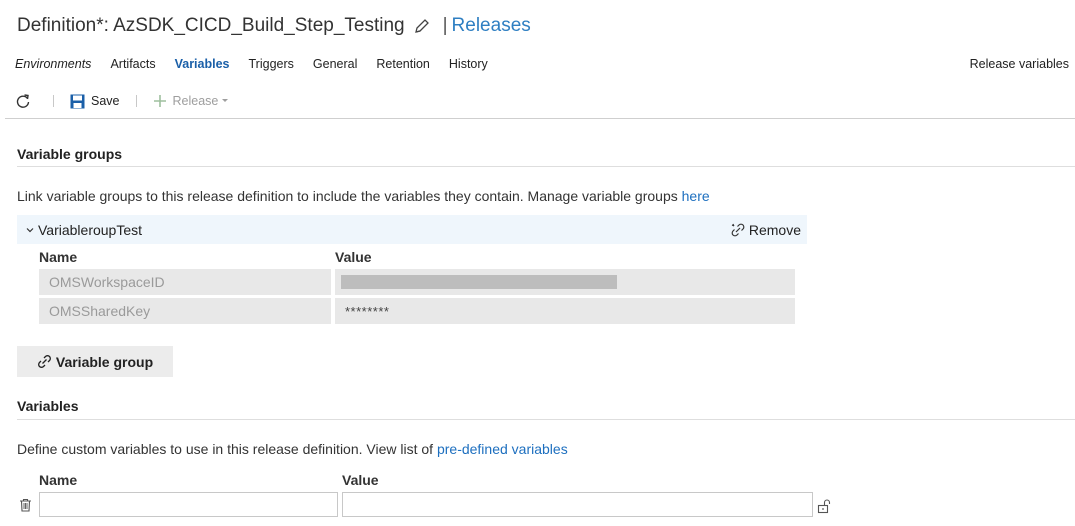 Image resolution: width=1075 pixels, height=526 pixels. What do you see at coordinates (195, 101) in the screenshot?
I see `release-label: Release` at bounding box center [195, 101].